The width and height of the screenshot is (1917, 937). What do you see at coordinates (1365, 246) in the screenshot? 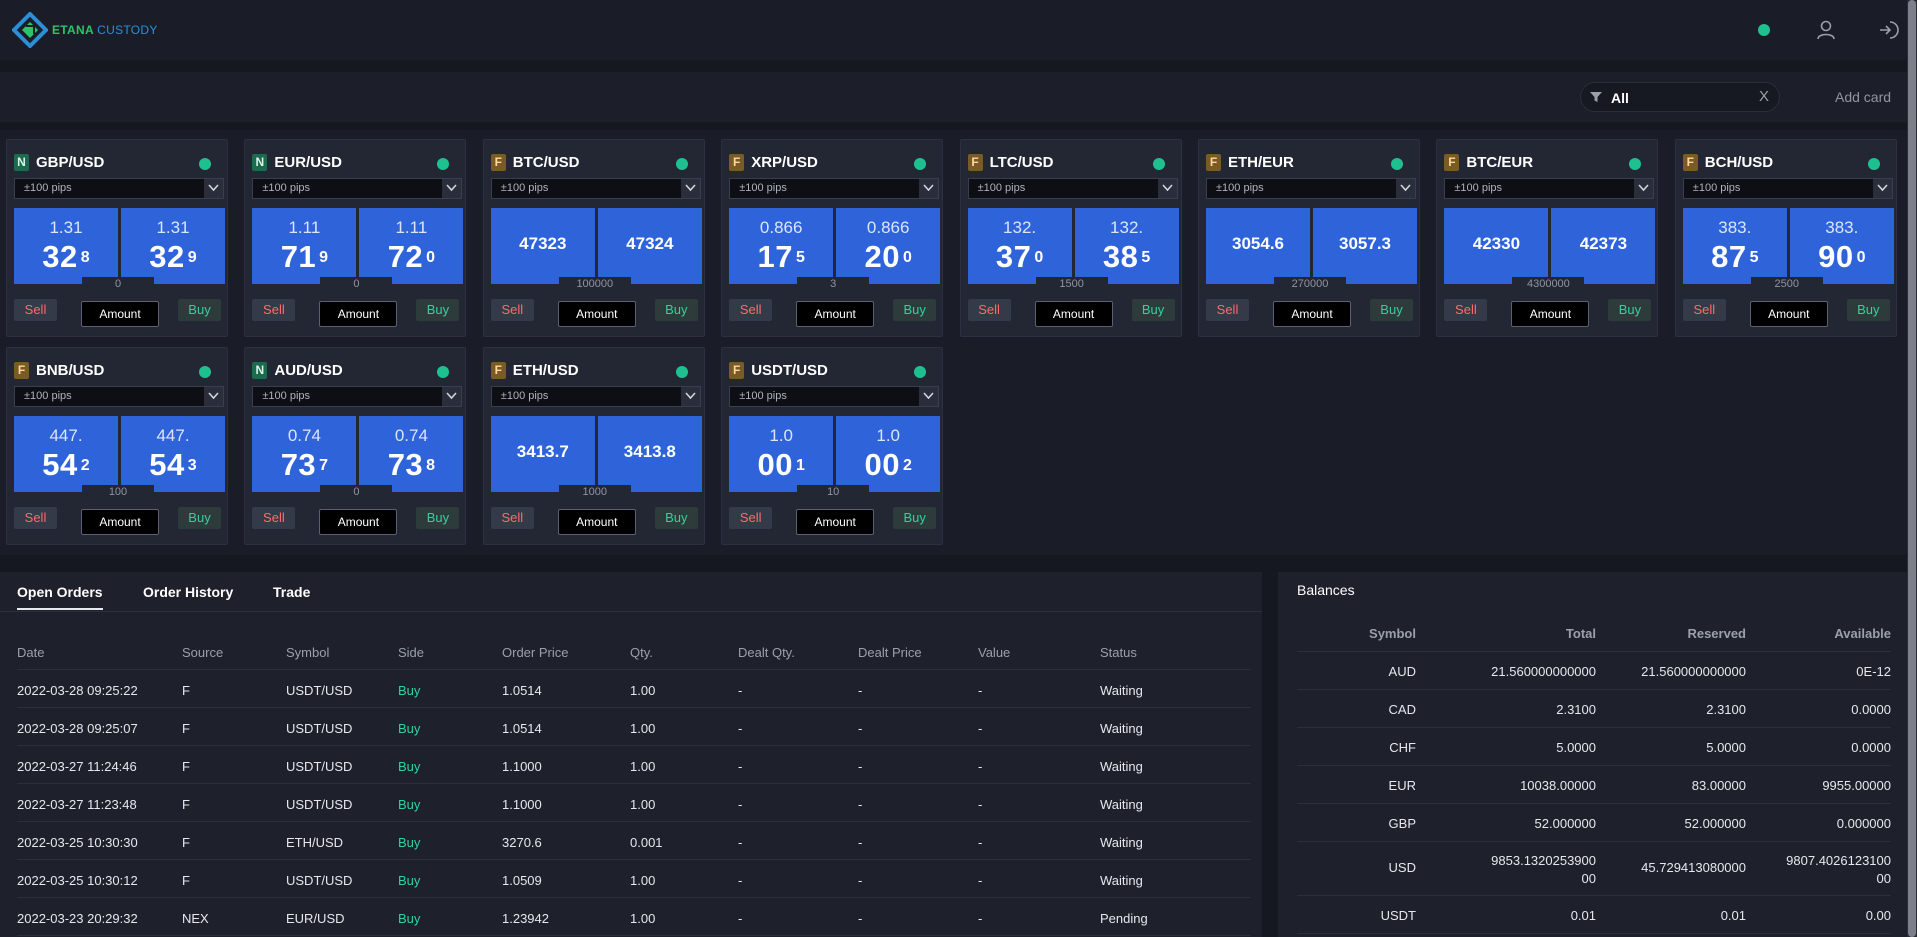
I see `buy-price-tile: 3057.3` at bounding box center [1365, 246].